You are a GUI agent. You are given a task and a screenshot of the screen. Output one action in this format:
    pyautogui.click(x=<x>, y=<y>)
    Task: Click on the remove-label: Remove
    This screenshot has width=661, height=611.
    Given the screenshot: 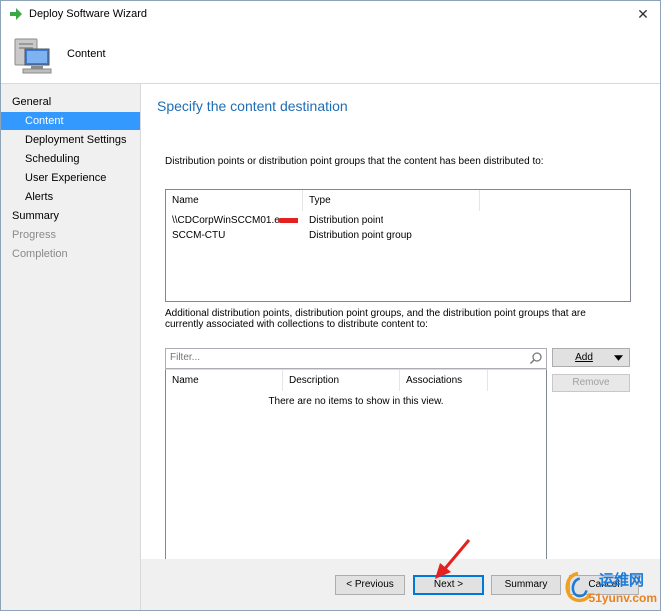 What is the action you would take?
    pyautogui.click(x=591, y=382)
    